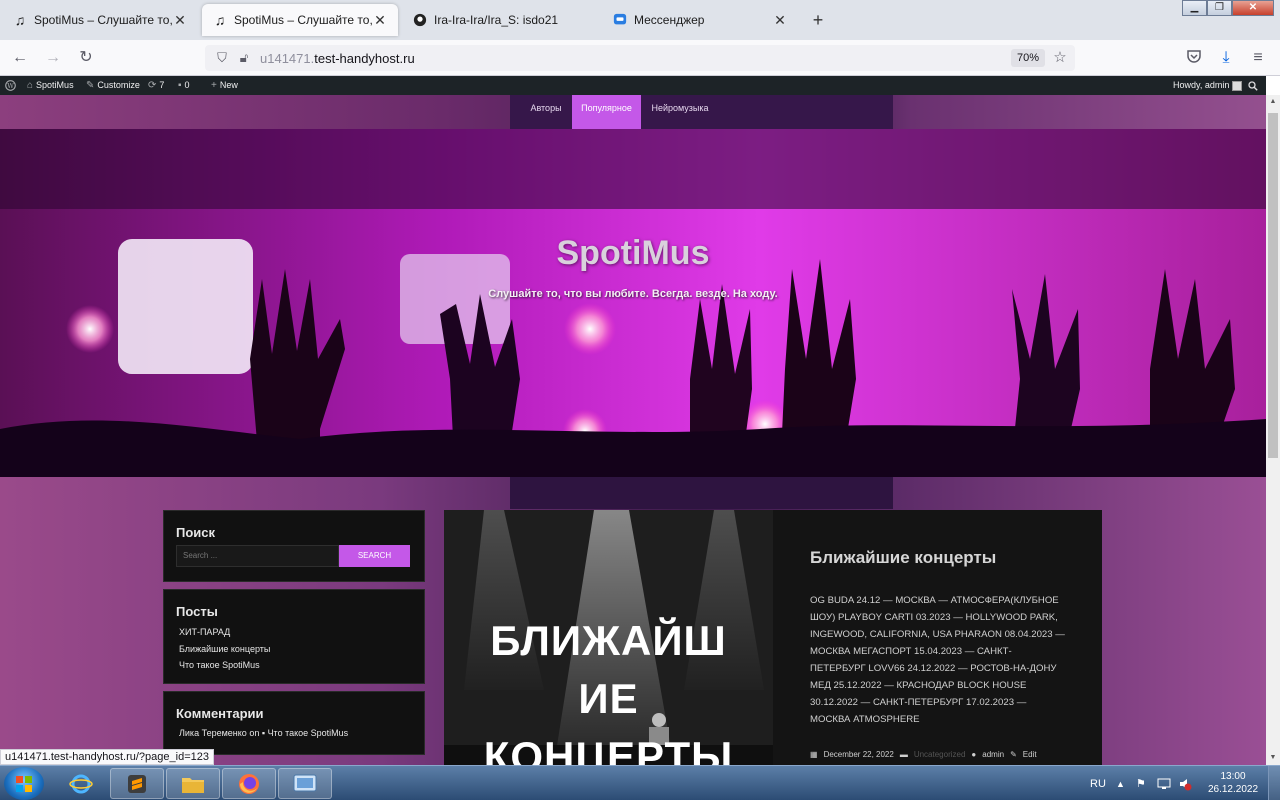 The height and width of the screenshot is (800, 1280). What do you see at coordinates (118, 85) in the screenshot?
I see `wp-customize-label: Customize` at bounding box center [118, 85].